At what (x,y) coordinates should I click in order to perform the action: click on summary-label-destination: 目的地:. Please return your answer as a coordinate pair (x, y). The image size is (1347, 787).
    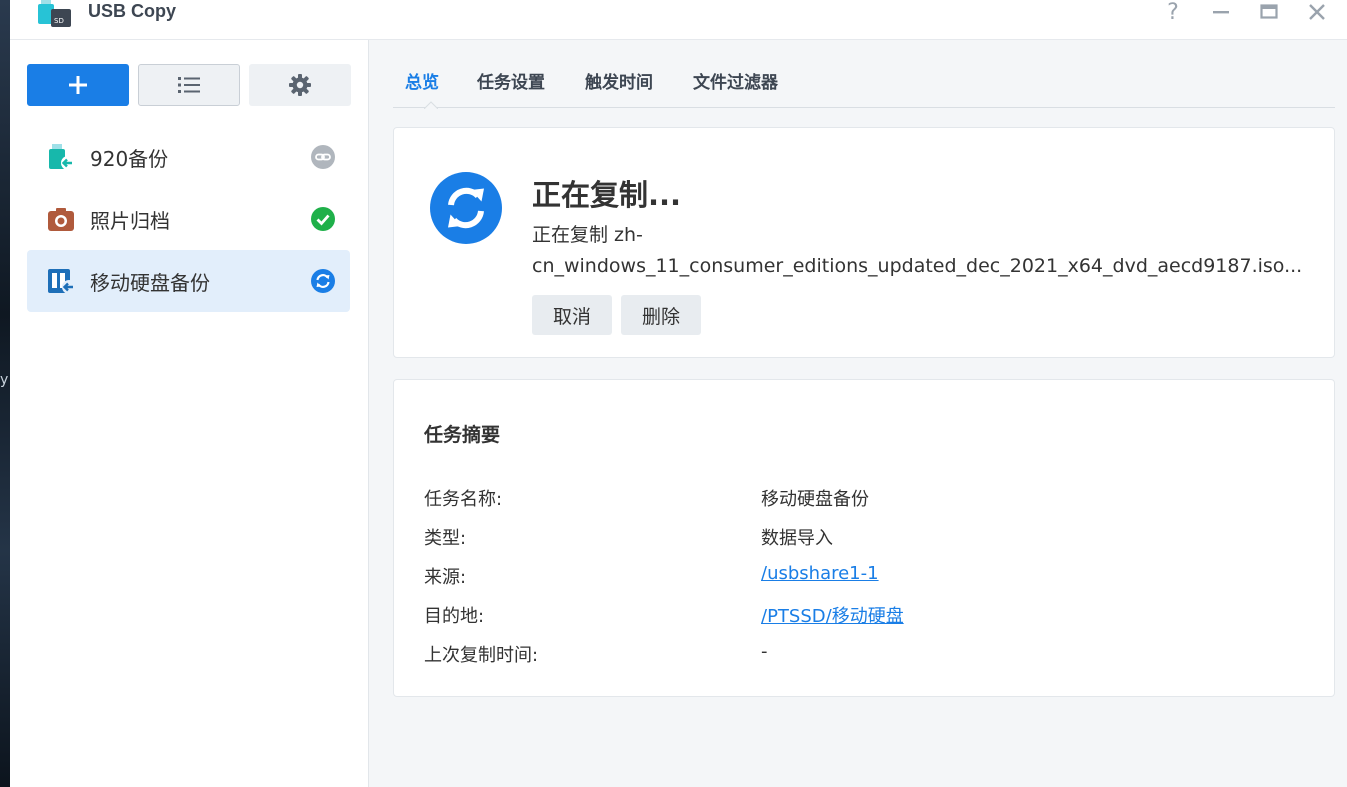
    Looking at the image, I should click on (454, 616).